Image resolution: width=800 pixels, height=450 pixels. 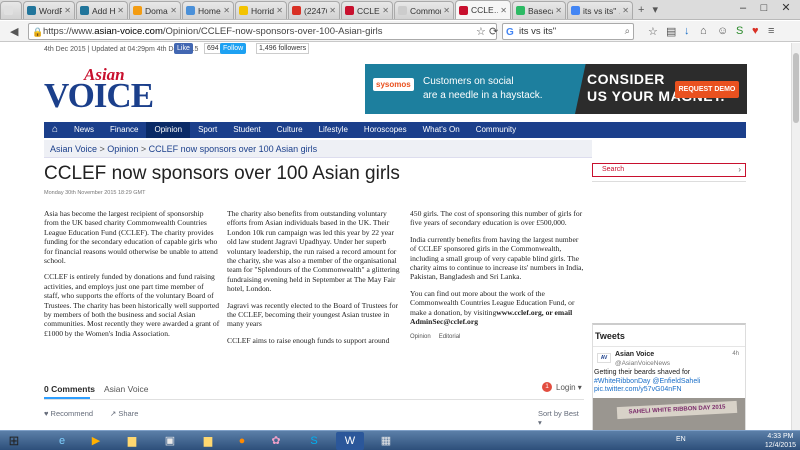 What do you see at coordinates (569, 387) in the screenshot?
I see `login-button: Login ▾` at bounding box center [569, 387].